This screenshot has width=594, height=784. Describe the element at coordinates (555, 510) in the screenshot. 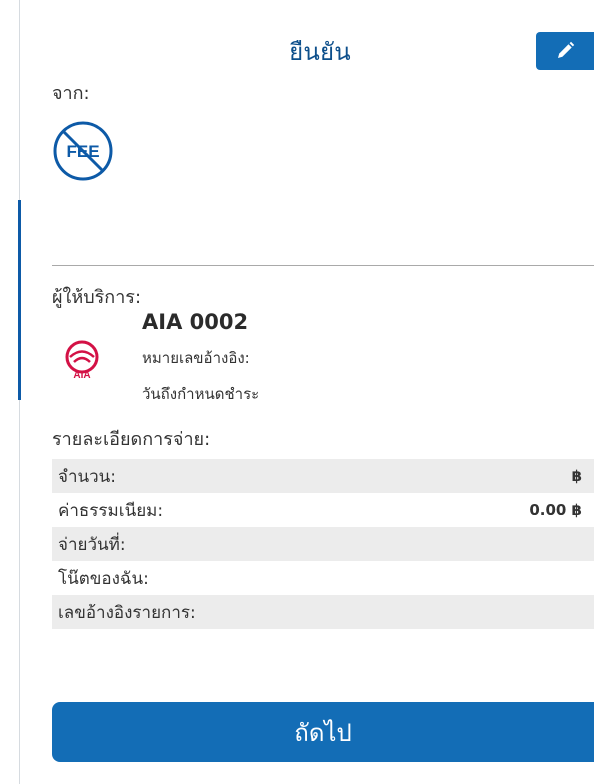

I see `detail-value: 0.00 ฿` at that location.